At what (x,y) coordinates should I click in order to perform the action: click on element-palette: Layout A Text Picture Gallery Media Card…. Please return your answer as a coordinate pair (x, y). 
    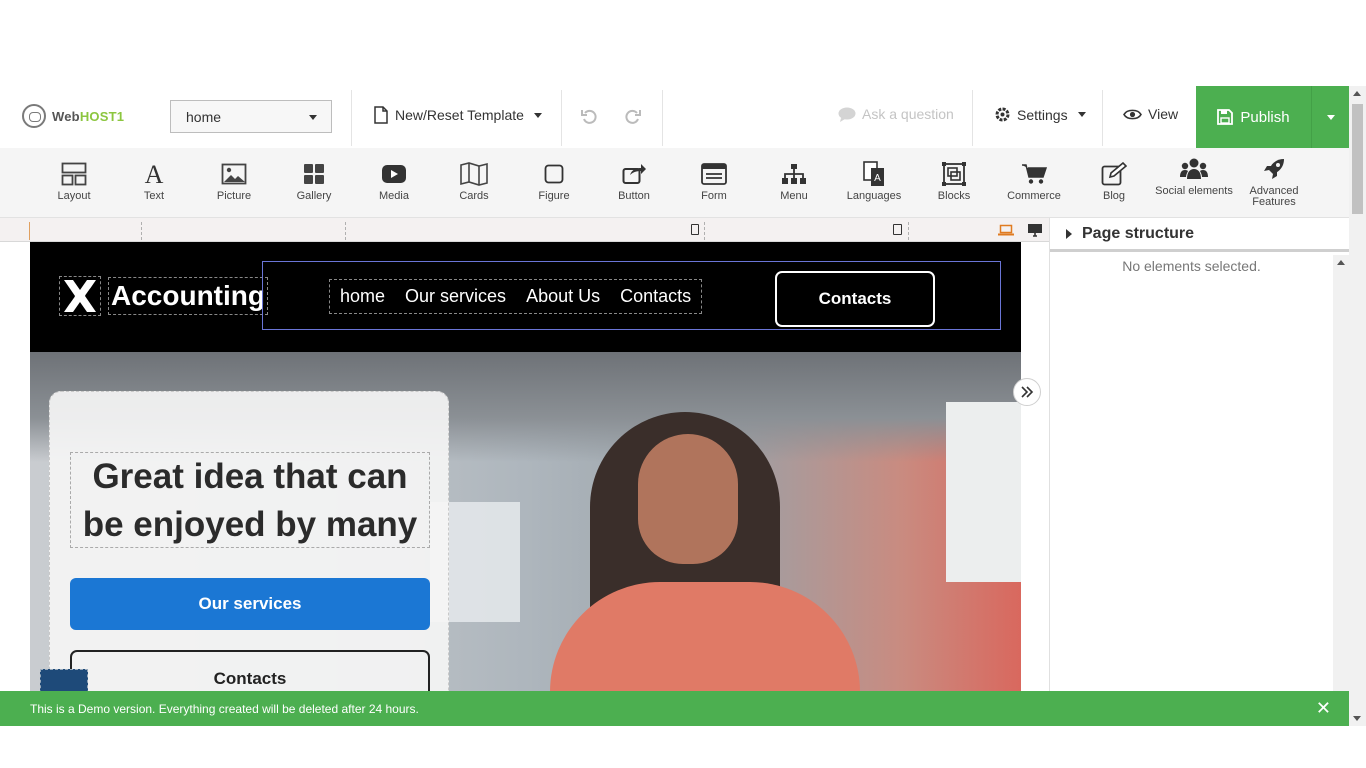
    Looking at the image, I should click on (674, 183).